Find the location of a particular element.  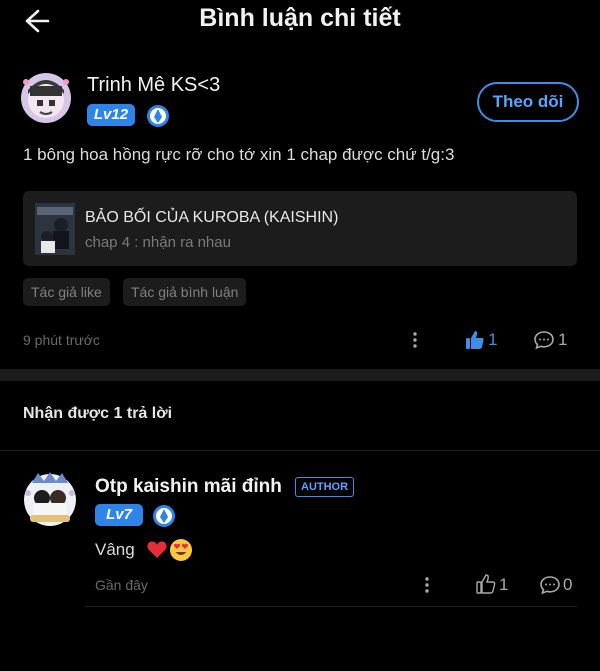

author-badge: AUTHOR is located at coordinates (325, 487).